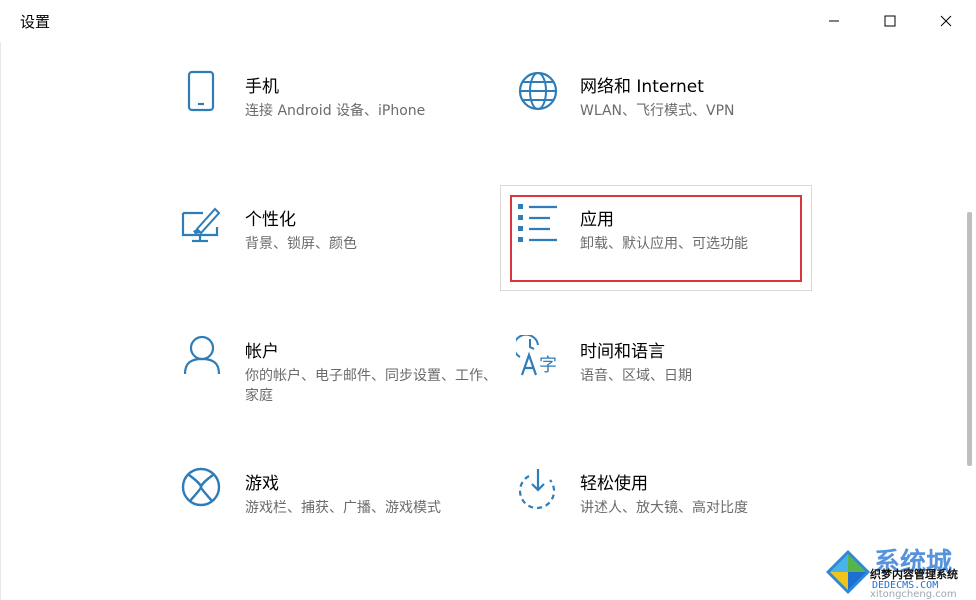  I want to click on time-language-icon: 字, so click(536, 355).